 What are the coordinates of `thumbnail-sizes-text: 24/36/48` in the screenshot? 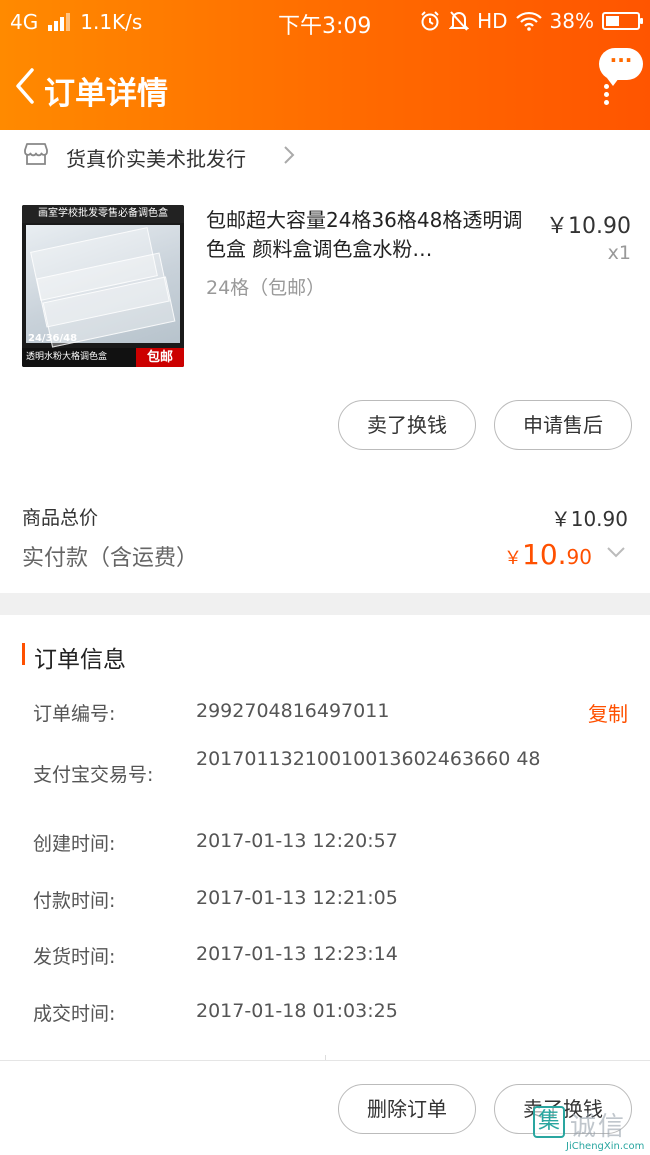 It's located at (53, 338).